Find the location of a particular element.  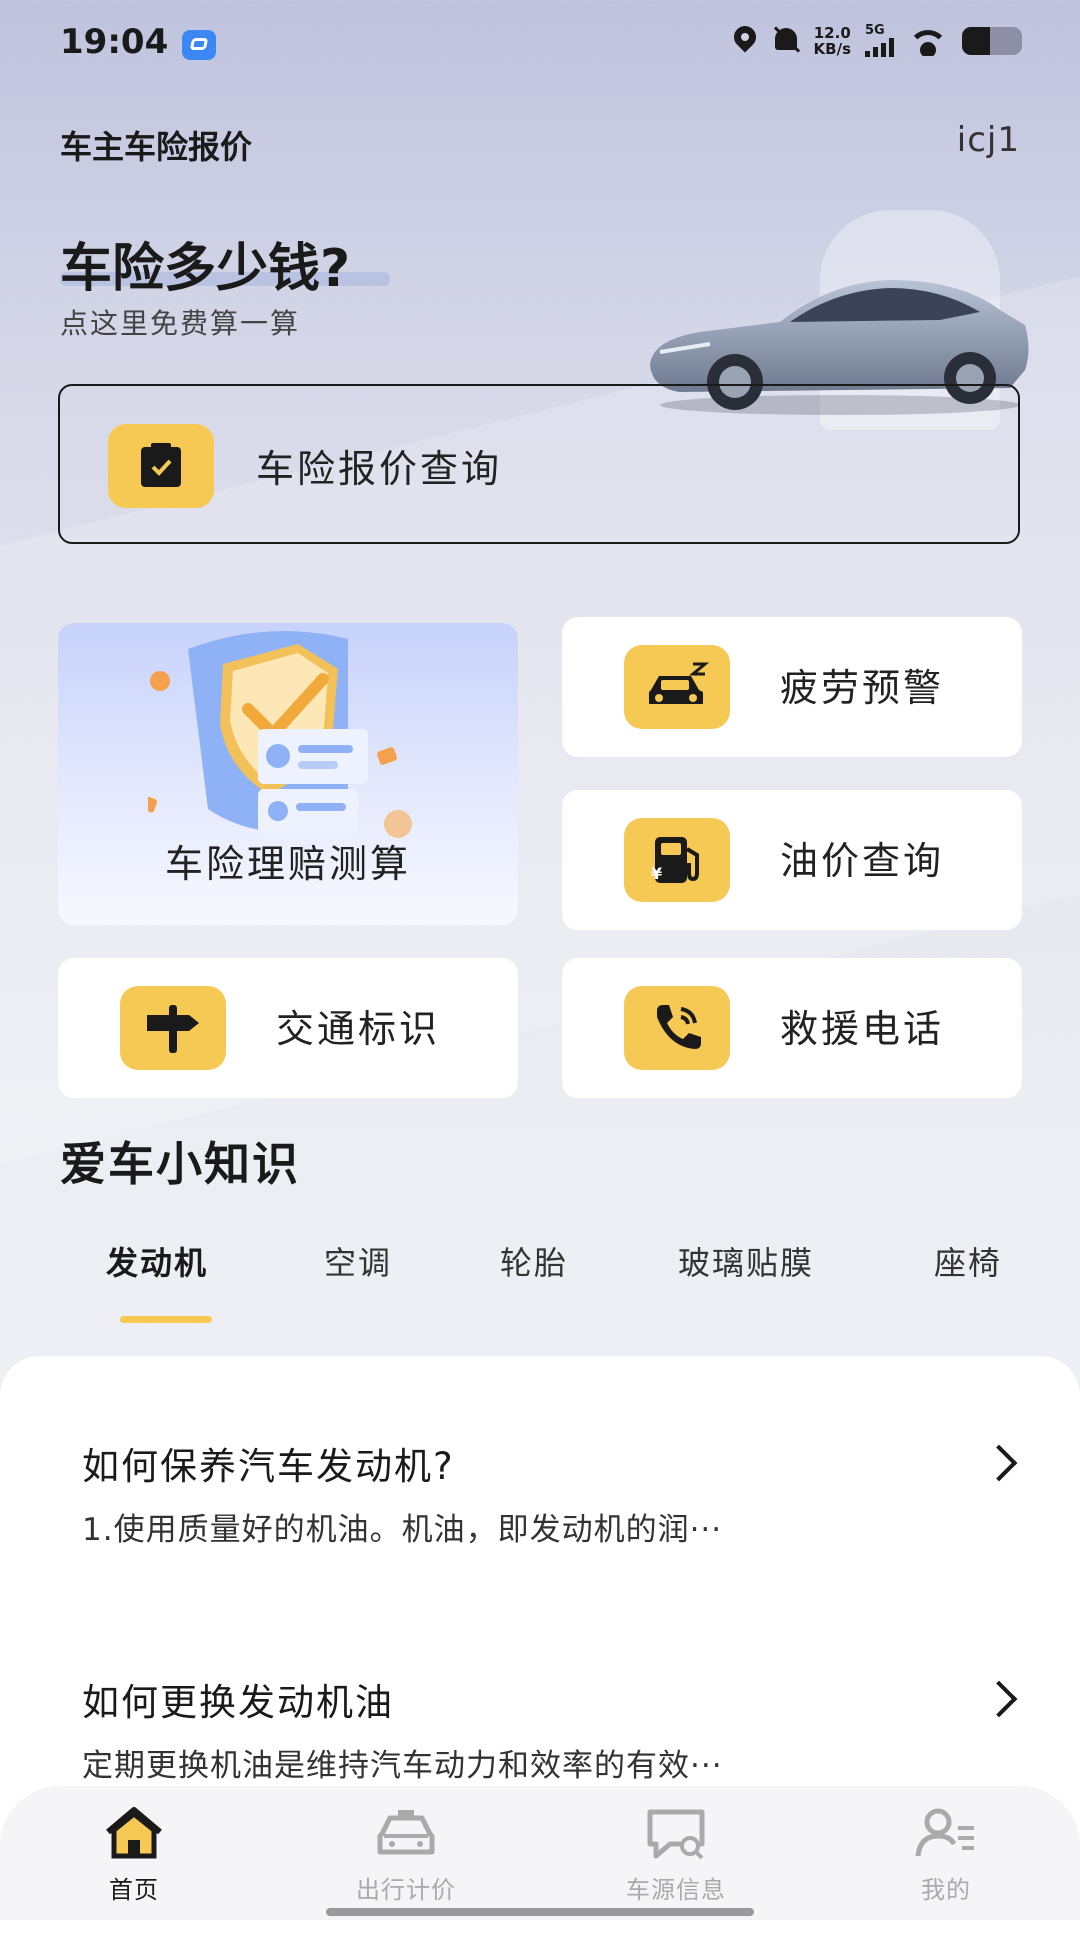

home-indicator is located at coordinates (540, 1912).